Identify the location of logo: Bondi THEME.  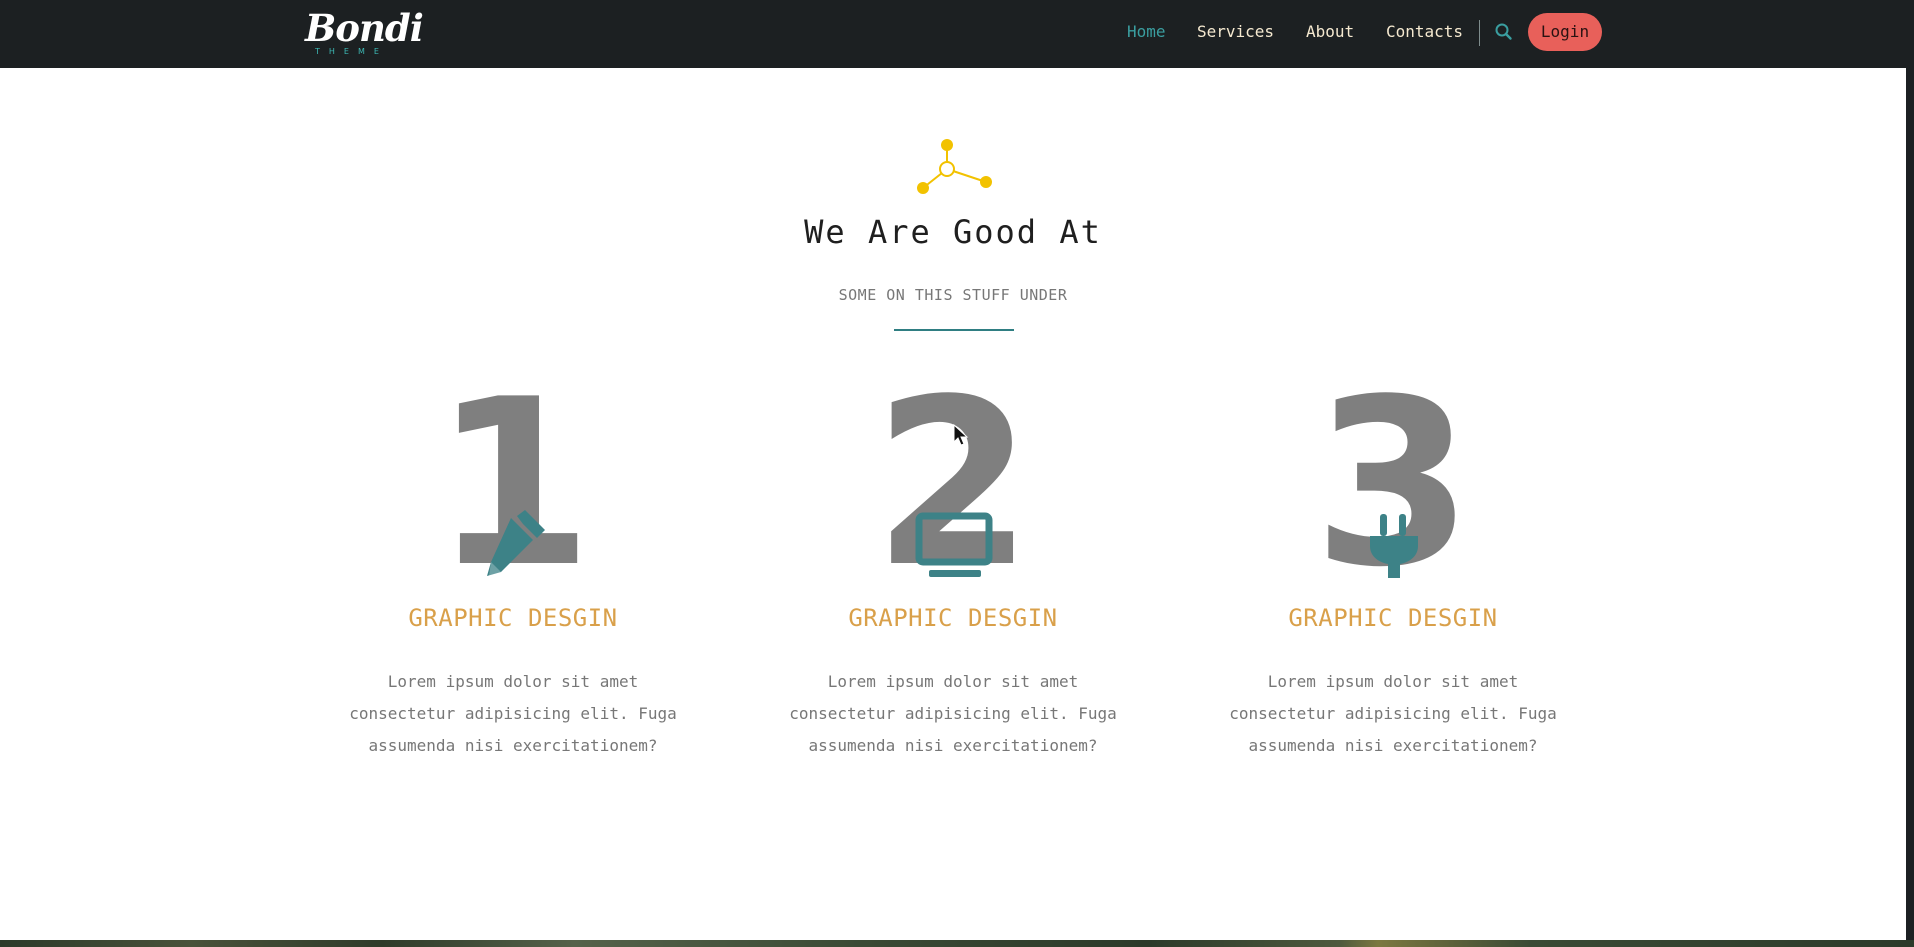
(363, 32).